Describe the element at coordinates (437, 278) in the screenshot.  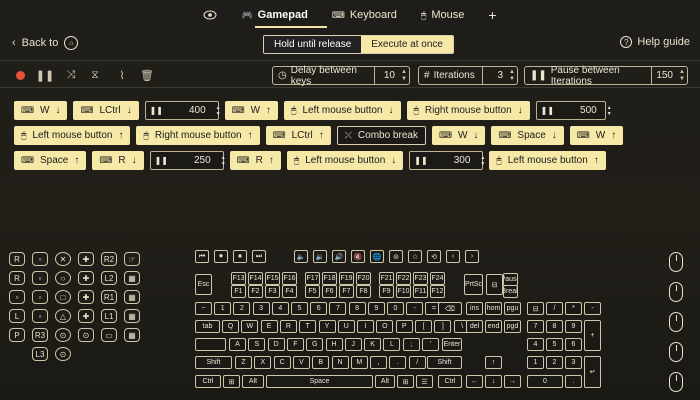
I see `function-key: F24` at that location.